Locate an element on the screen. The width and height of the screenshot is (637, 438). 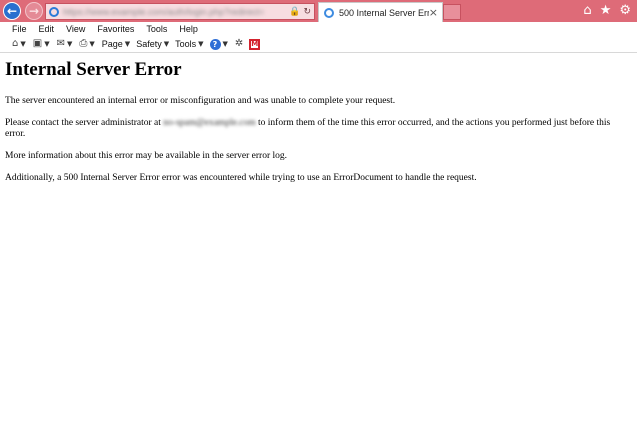
site-icon is located at coordinates (54, 11).